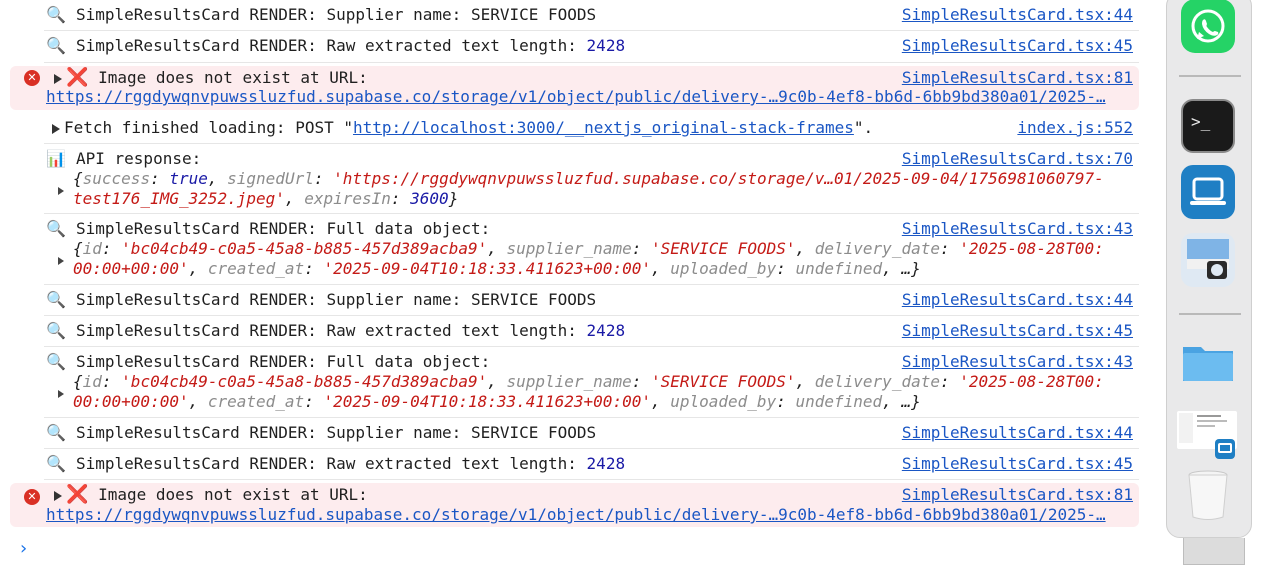 This screenshot has height=565, width=1262. Describe the element at coordinates (839, 401) in the screenshot. I see `obj-value: undefined` at that location.